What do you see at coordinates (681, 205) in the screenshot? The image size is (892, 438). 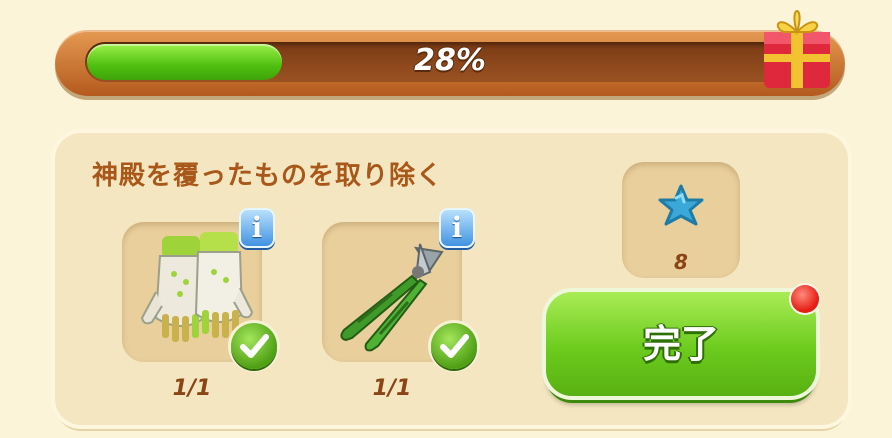 I see `blue-star-icon` at bounding box center [681, 205].